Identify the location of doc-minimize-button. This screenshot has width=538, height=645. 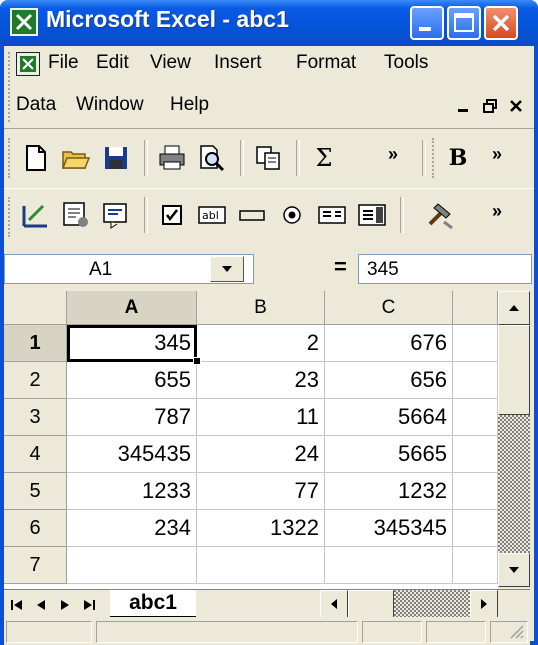
(464, 106).